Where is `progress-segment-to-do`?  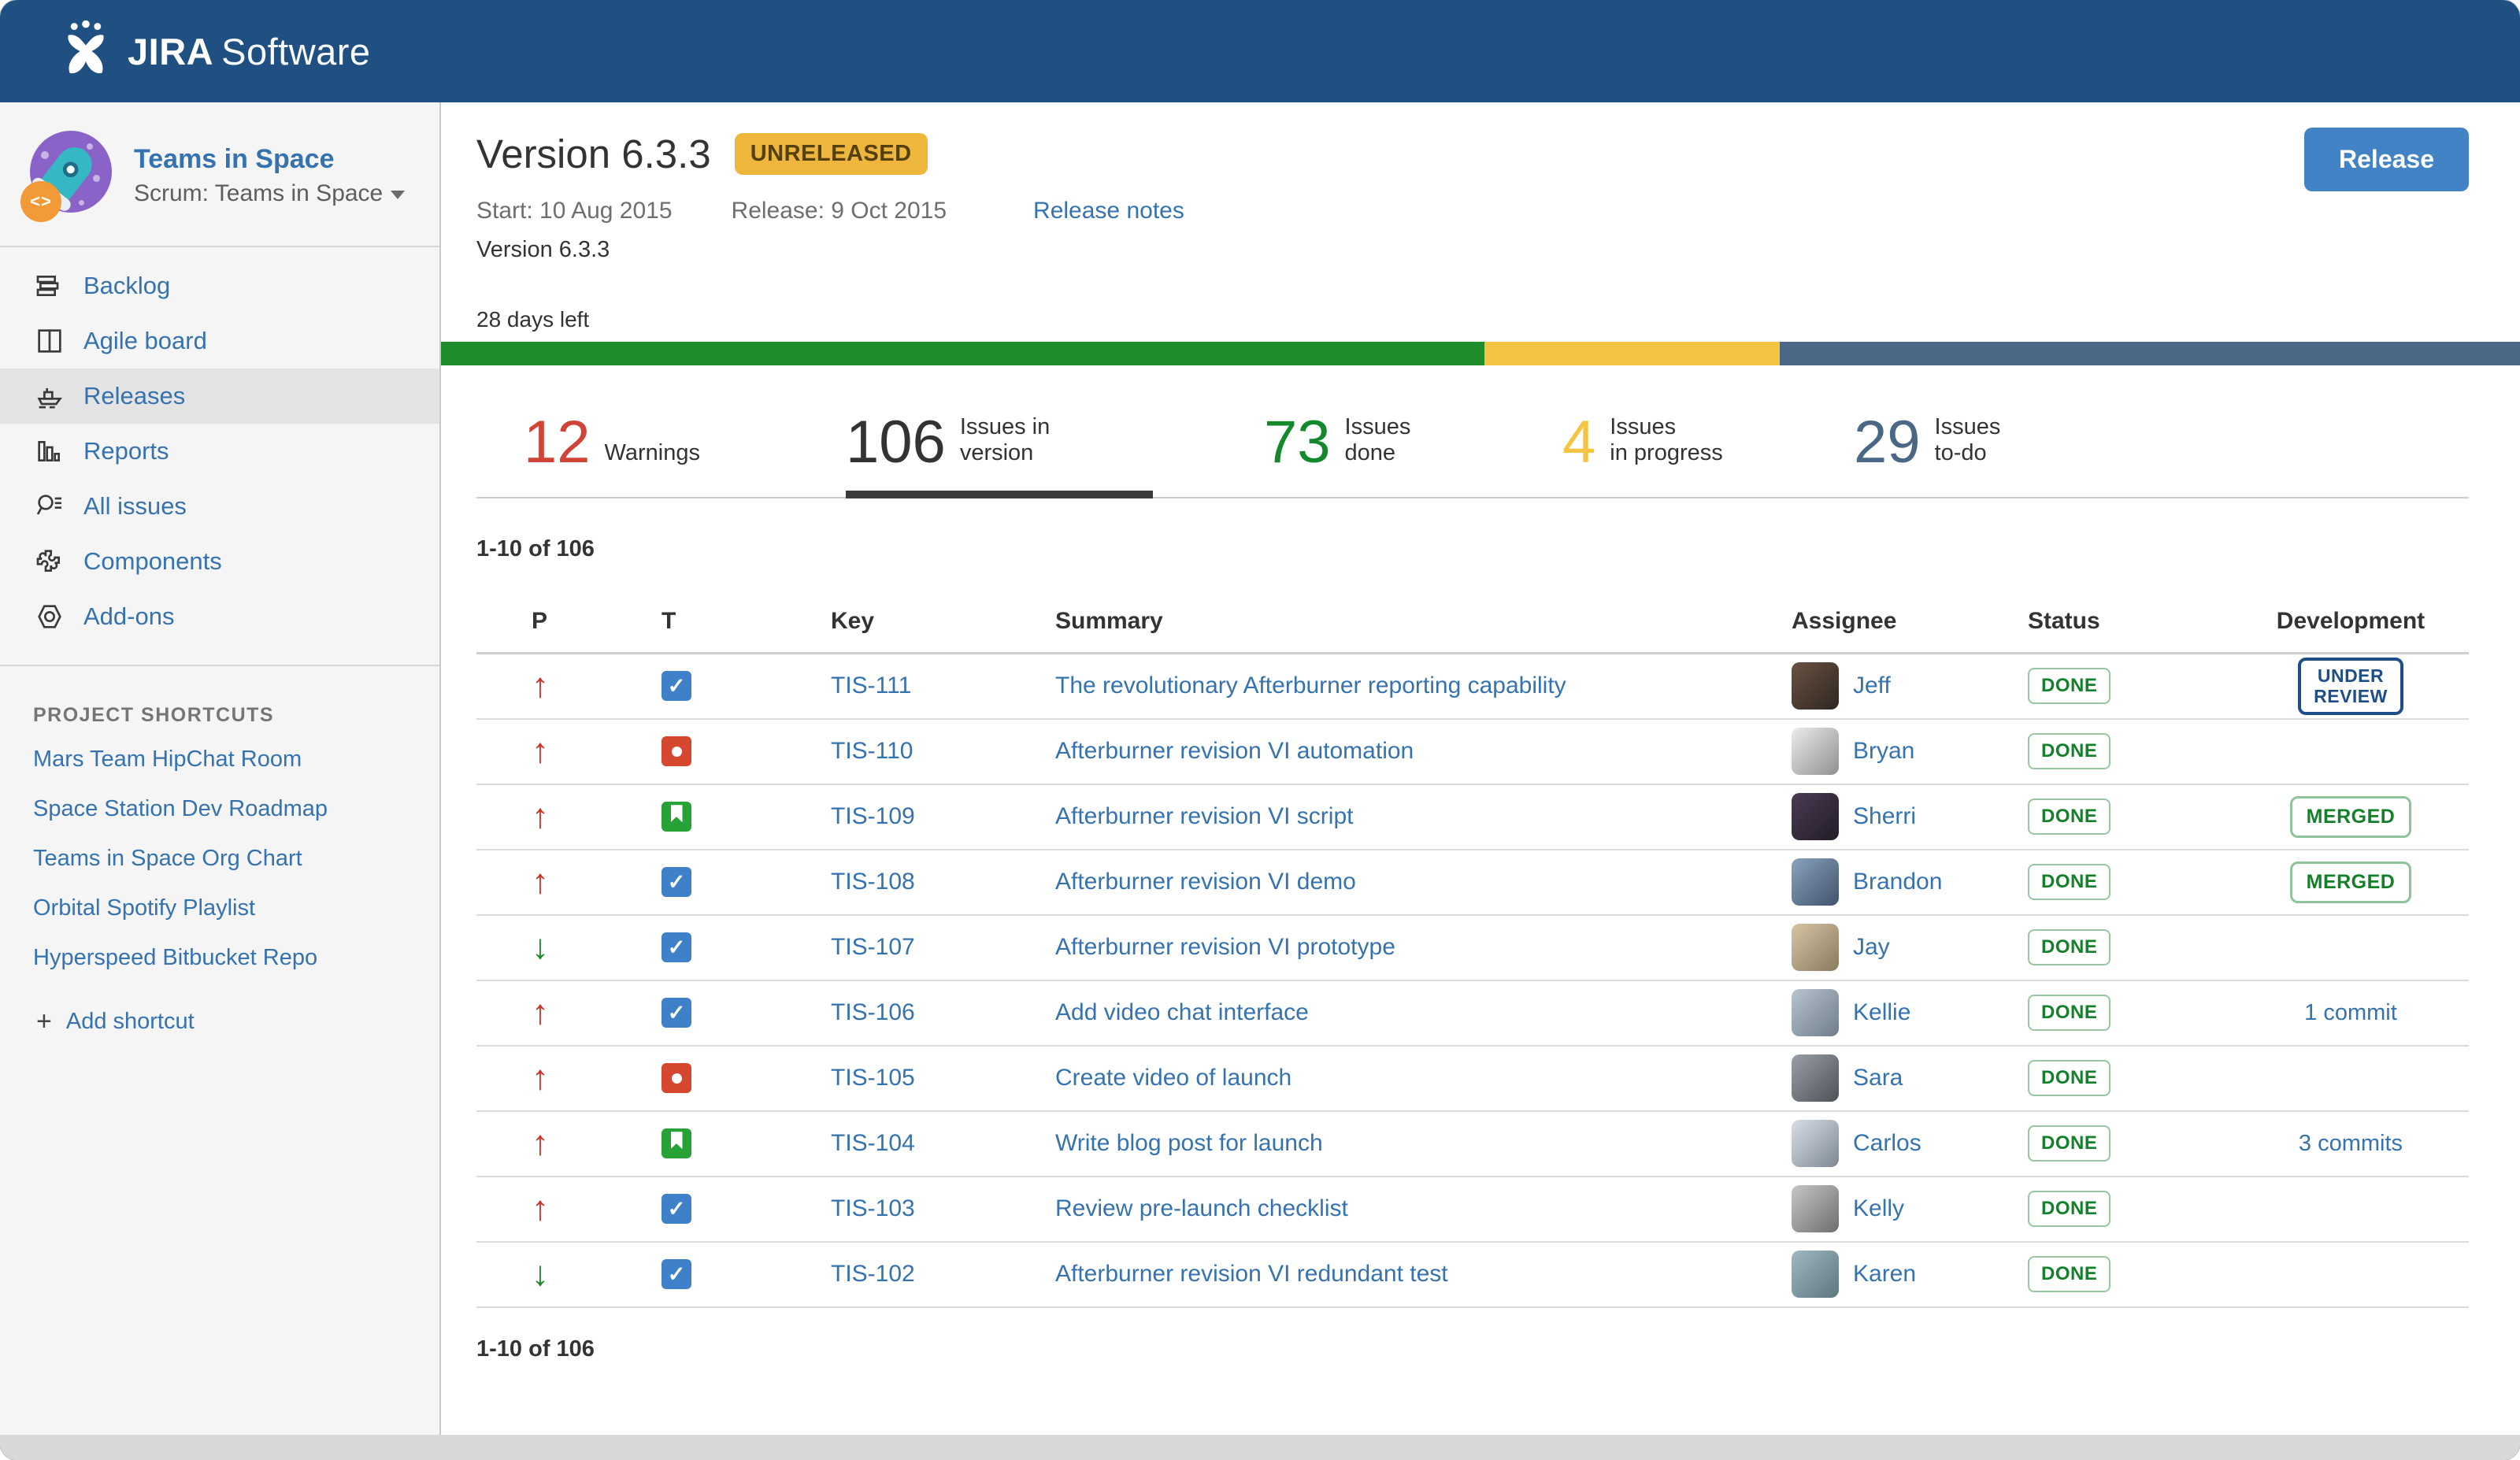 progress-segment-to-do is located at coordinates (2150, 353).